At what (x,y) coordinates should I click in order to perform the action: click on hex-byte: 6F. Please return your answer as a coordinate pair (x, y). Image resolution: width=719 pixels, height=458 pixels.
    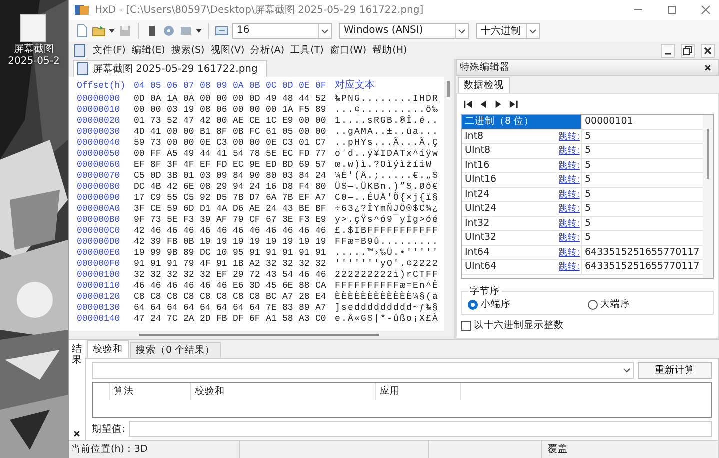
    Looking at the image, I should click on (258, 320).